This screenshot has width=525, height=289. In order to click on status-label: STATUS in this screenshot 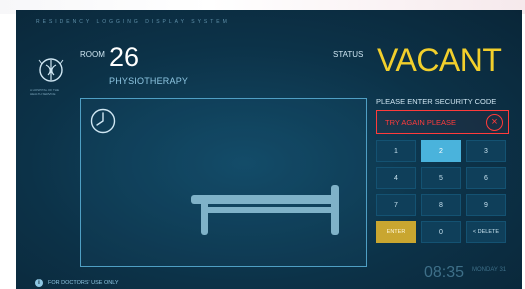, I will do `click(348, 54)`.